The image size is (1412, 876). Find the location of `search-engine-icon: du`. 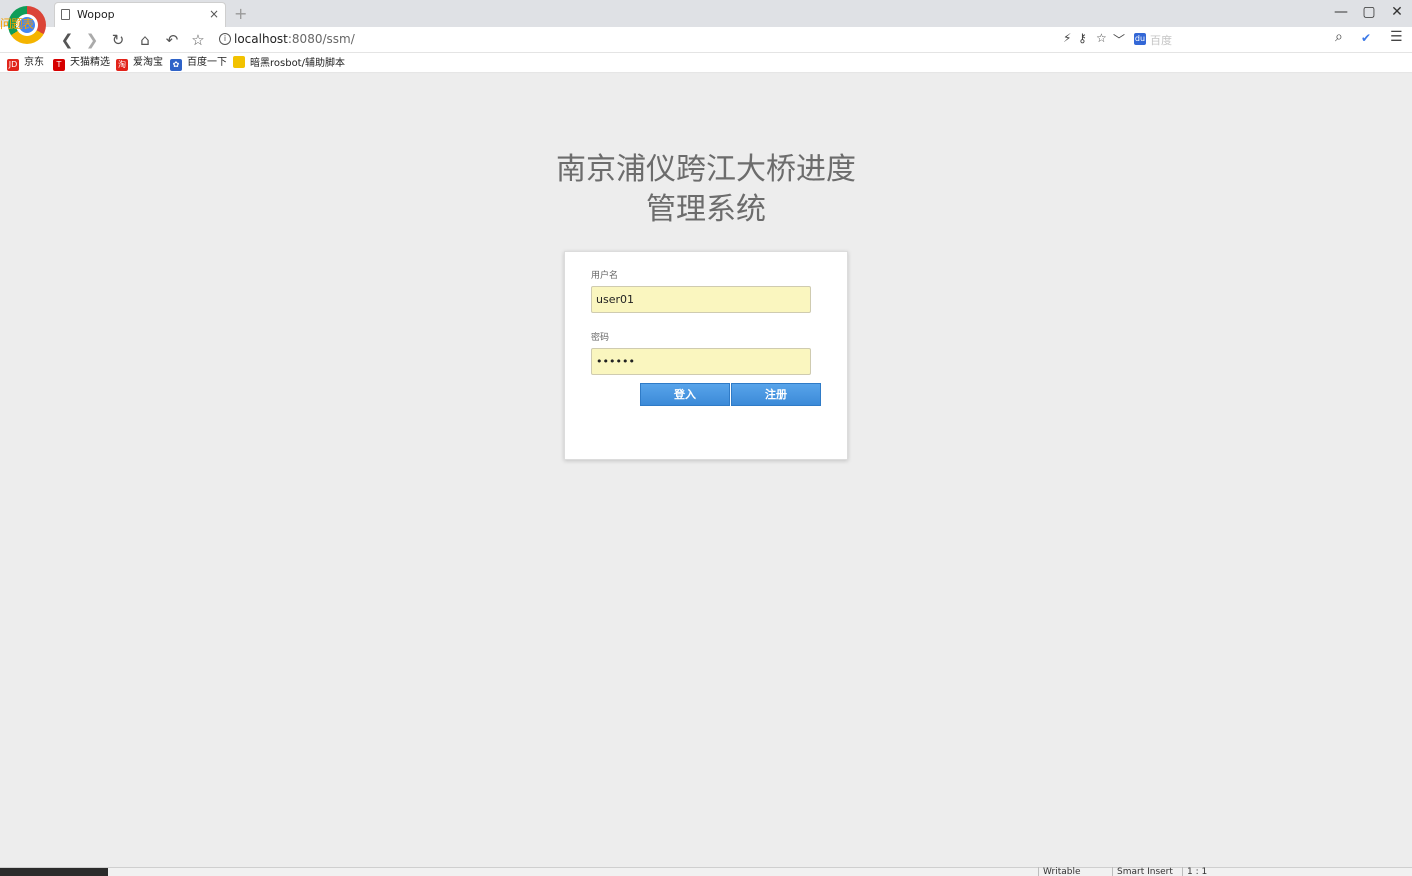

search-engine-icon: du is located at coordinates (1140, 39).